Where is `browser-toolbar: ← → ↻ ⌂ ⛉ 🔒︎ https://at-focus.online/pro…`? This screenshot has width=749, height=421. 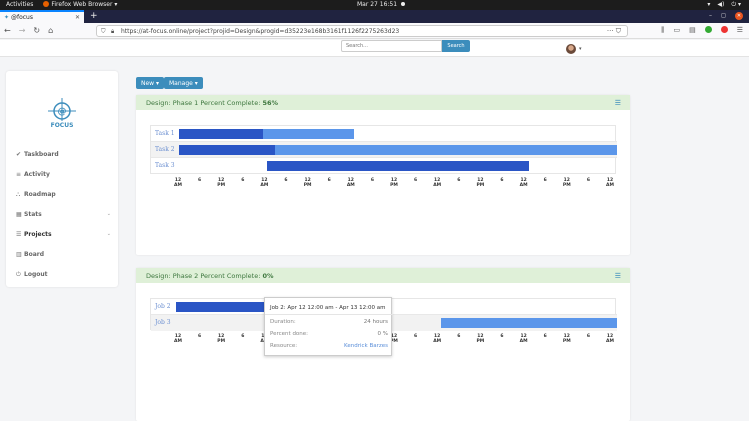
browser-toolbar: ← → ↻ ⌂ ⛉ 🔒︎ https://at-focus.online/pro… is located at coordinates (374, 31).